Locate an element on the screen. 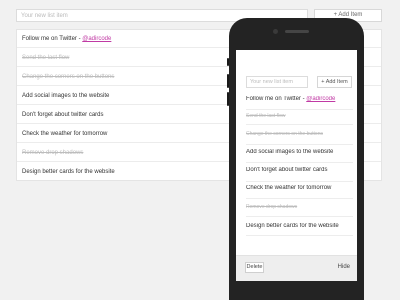 The width and height of the screenshot is (400, 300). phone-footer-bar: Delete Hide is located at coordinates (296, 268).